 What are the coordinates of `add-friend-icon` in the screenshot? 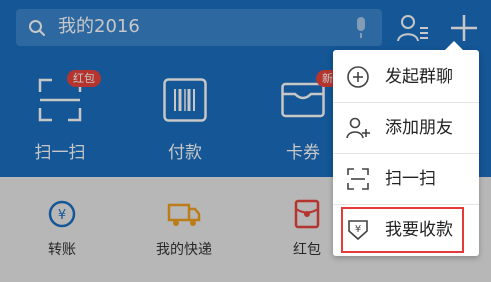 It's located at (358, 128).